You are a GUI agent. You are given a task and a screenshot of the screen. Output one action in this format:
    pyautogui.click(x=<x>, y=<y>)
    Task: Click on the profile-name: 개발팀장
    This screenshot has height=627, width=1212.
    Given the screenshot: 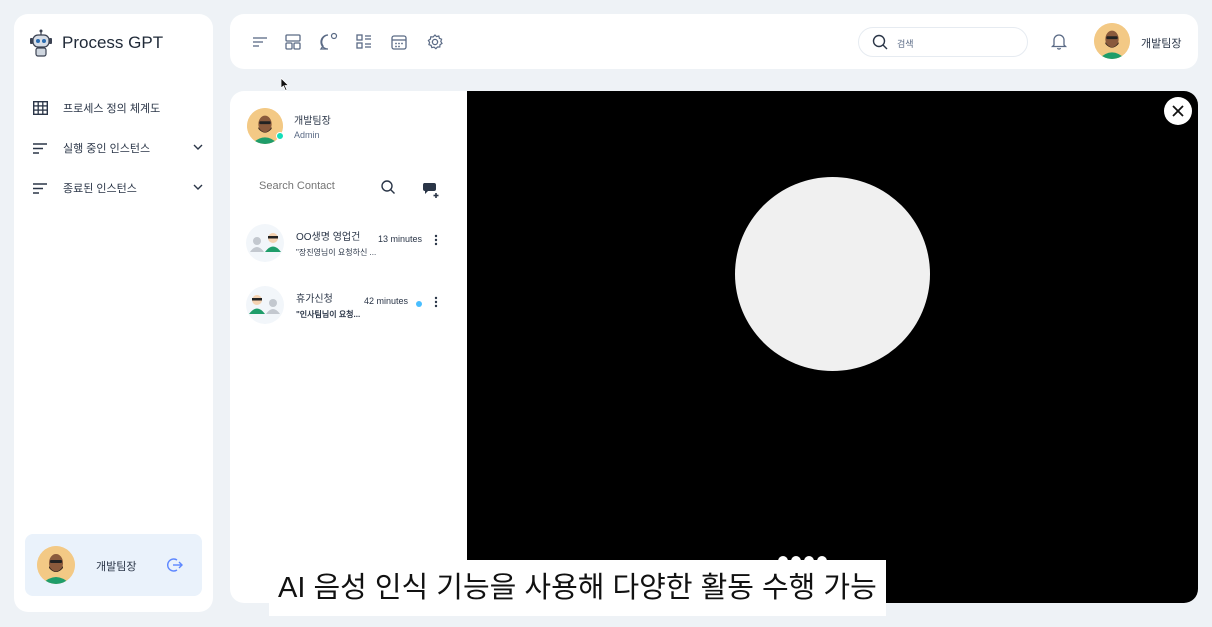 What is the action you would take?
    pyautogui.click(x=116, y=567)
    